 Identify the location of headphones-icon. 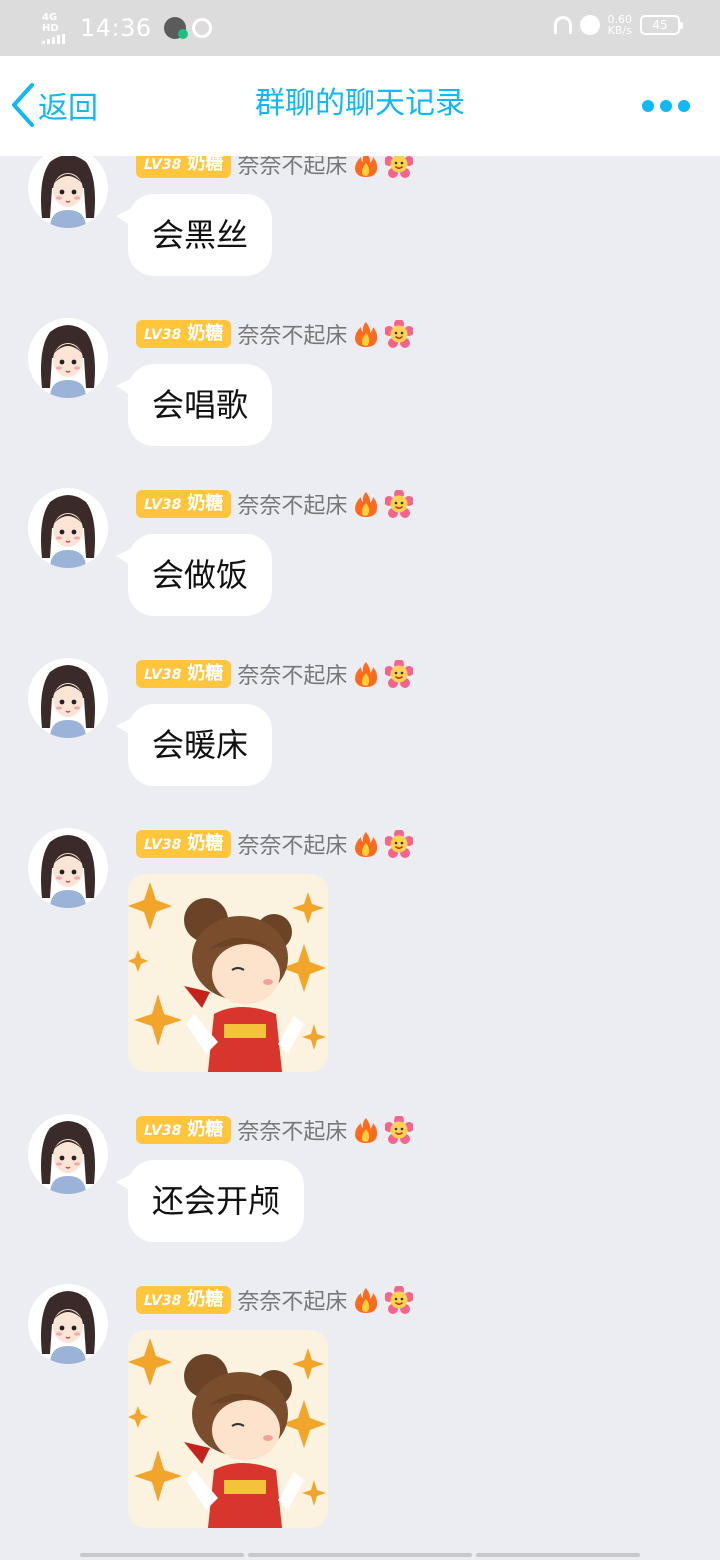
(562, 25).